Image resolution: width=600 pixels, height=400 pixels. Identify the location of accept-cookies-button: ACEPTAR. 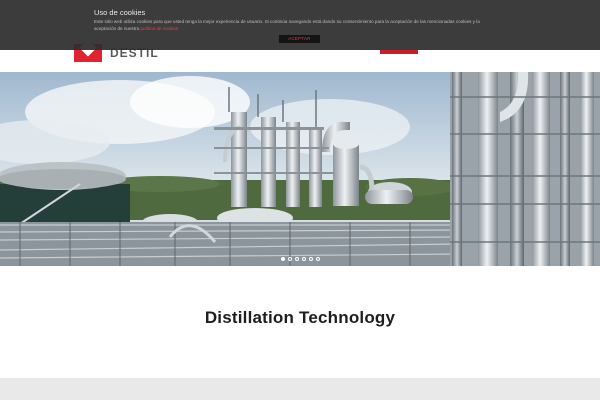
(299, 39).